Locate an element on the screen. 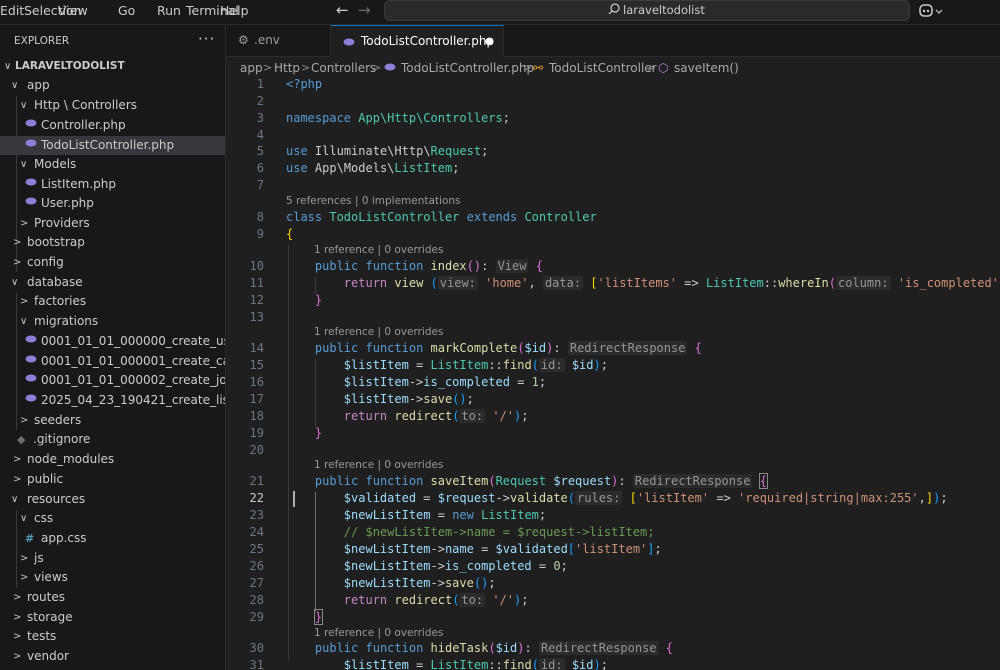 Image resolution: width=1000 pixels, height=670 pixels. breadcrumb-item: app is located at coordinates (251, 68).